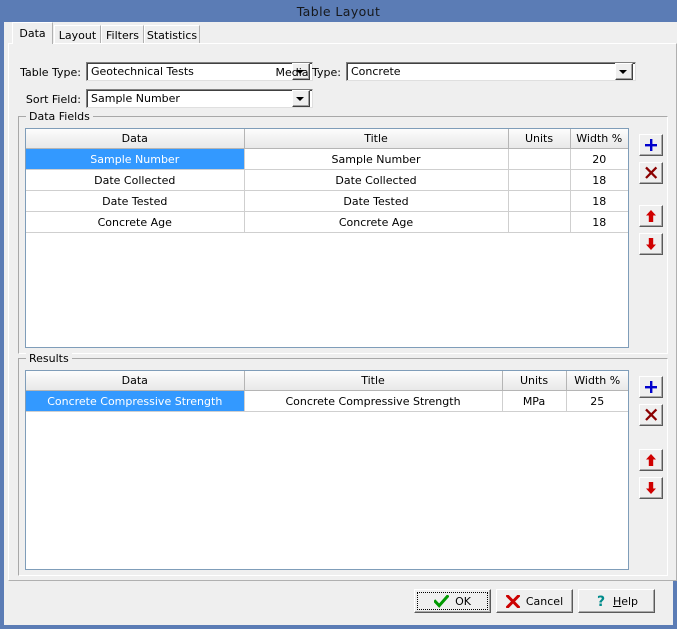  I want to click on tab-statistics: Statistics, so click(172, 34).